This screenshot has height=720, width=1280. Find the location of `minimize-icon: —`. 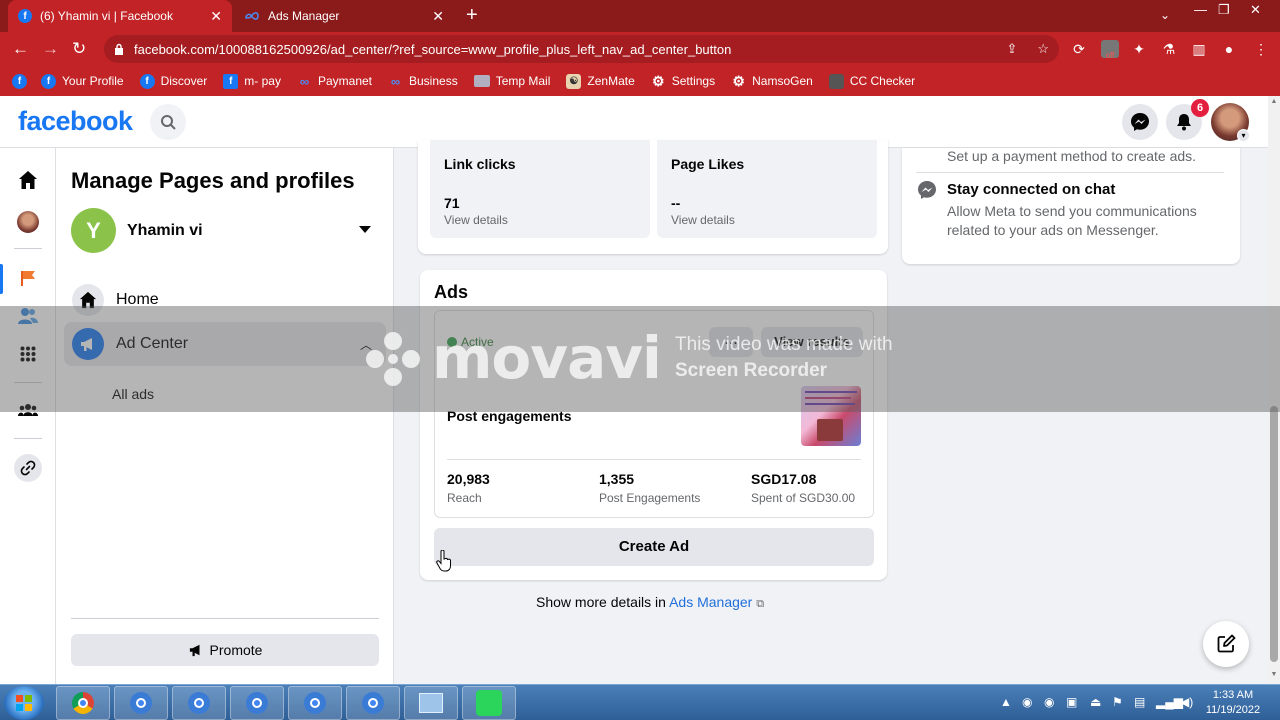

minimize-icon: — is located at coordinates (1200, 9).